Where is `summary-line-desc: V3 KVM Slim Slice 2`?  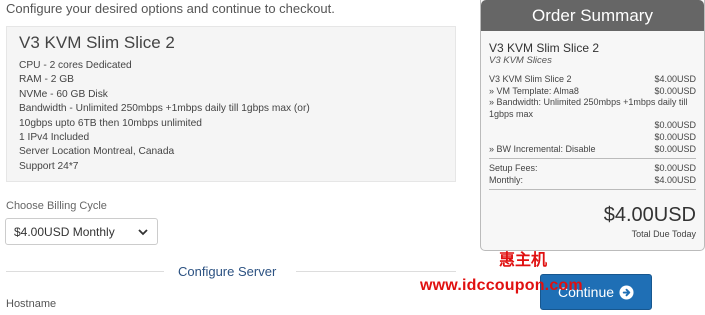
summary-line-desc: V3 KVM Slim Slice 2 is located at coordinates (530, 79).